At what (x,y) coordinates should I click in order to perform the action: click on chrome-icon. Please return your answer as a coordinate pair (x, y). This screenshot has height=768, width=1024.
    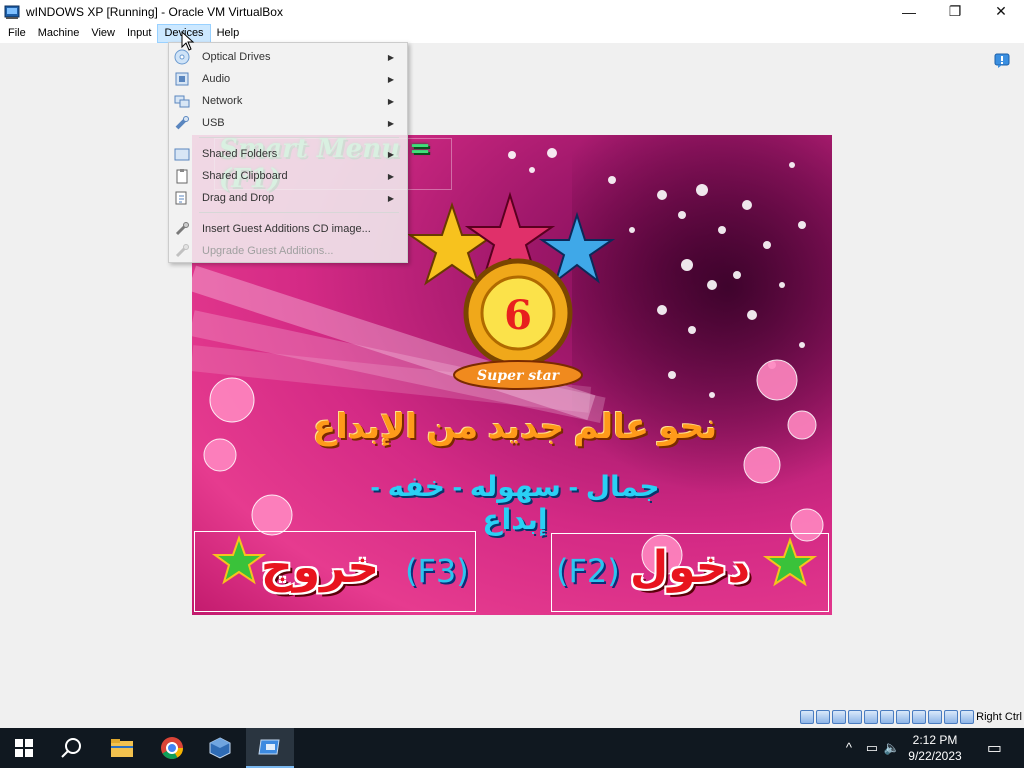
    Looking at the image, I should click on (172, 748).